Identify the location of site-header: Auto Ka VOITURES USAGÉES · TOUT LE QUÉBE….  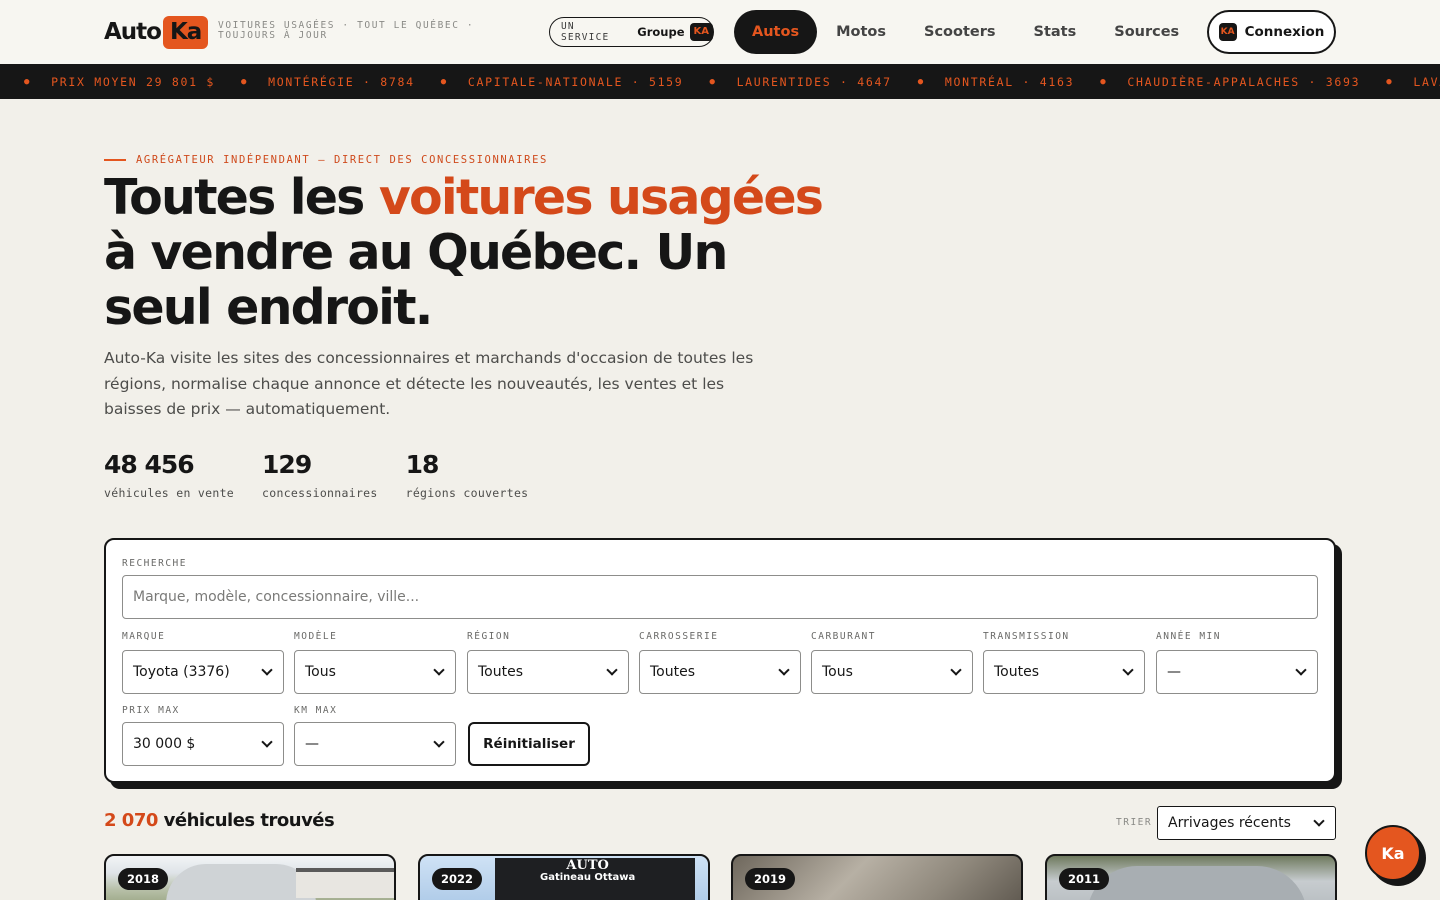
(720, 32).